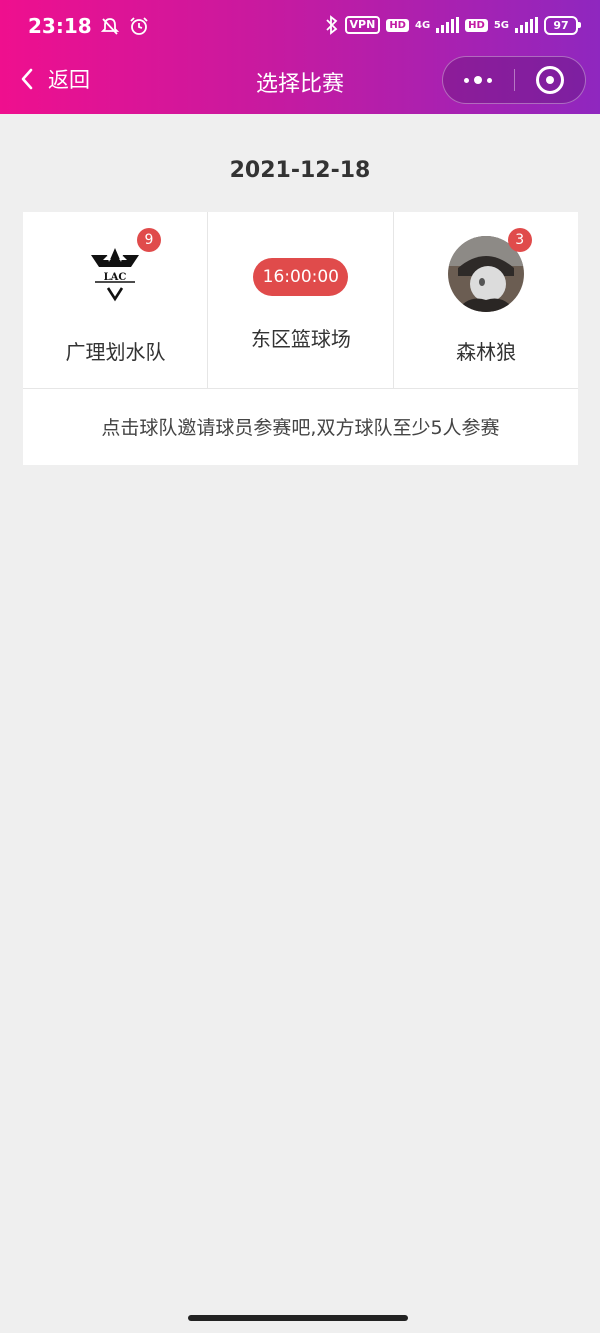 This screenshot has height=1333, width=600. I want to click on top-bar: 23:18 VPN HD 4G HD 5G 97 返回 选择比赛, so click(300, 57).